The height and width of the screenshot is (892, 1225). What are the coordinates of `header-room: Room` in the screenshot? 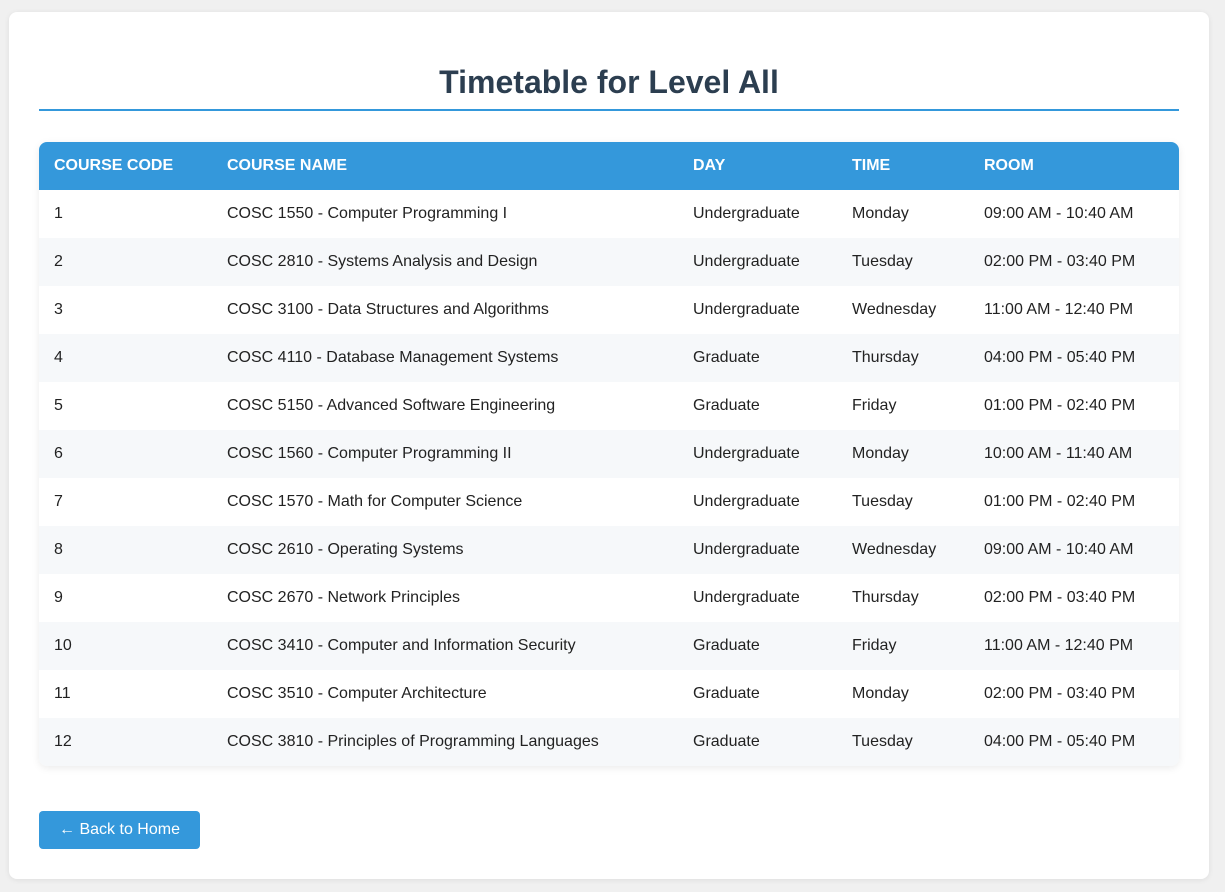 It's located at (1009, 165).